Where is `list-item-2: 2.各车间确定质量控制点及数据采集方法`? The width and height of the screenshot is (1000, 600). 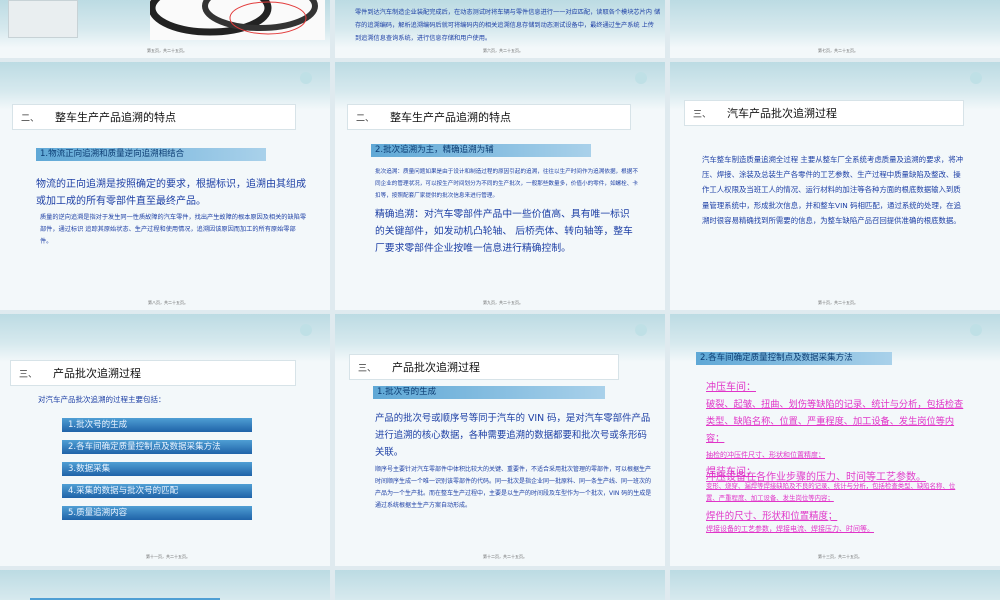 list-item-2: 2.各车间确定质量控制点及数据采集方法 is located at coordinates (157, 447).